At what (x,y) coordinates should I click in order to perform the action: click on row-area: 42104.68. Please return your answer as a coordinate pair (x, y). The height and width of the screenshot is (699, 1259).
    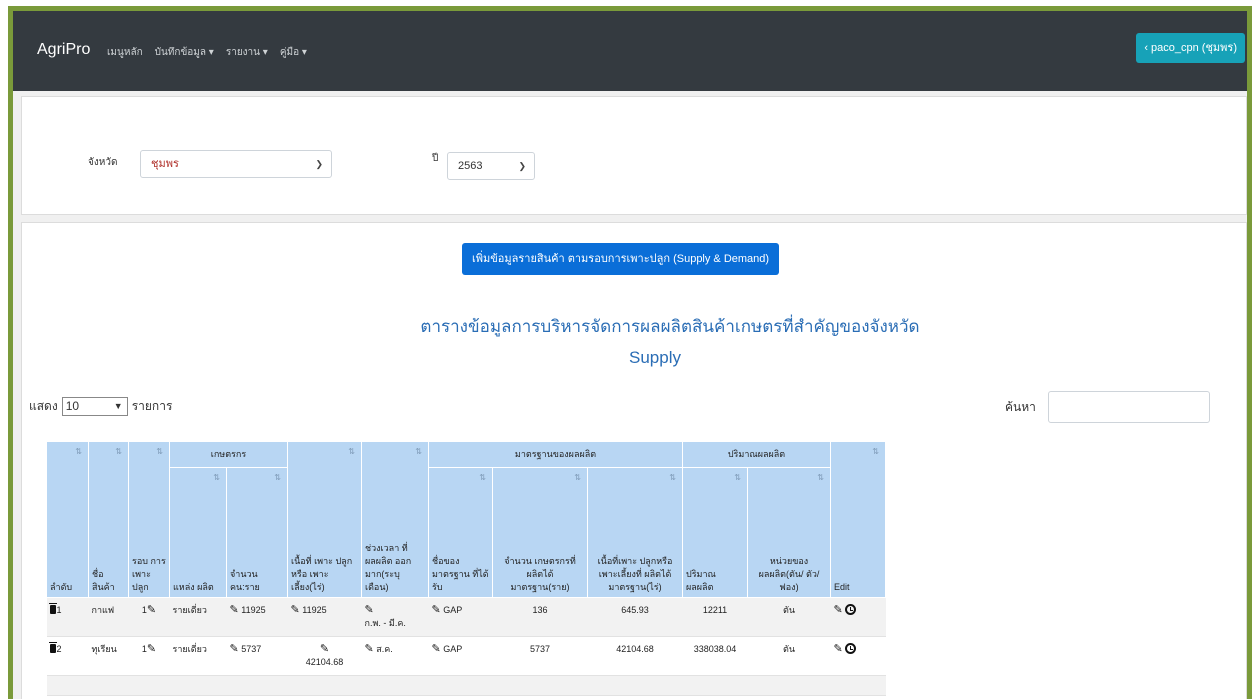
    Looking at the image, I should click on (324, 662).